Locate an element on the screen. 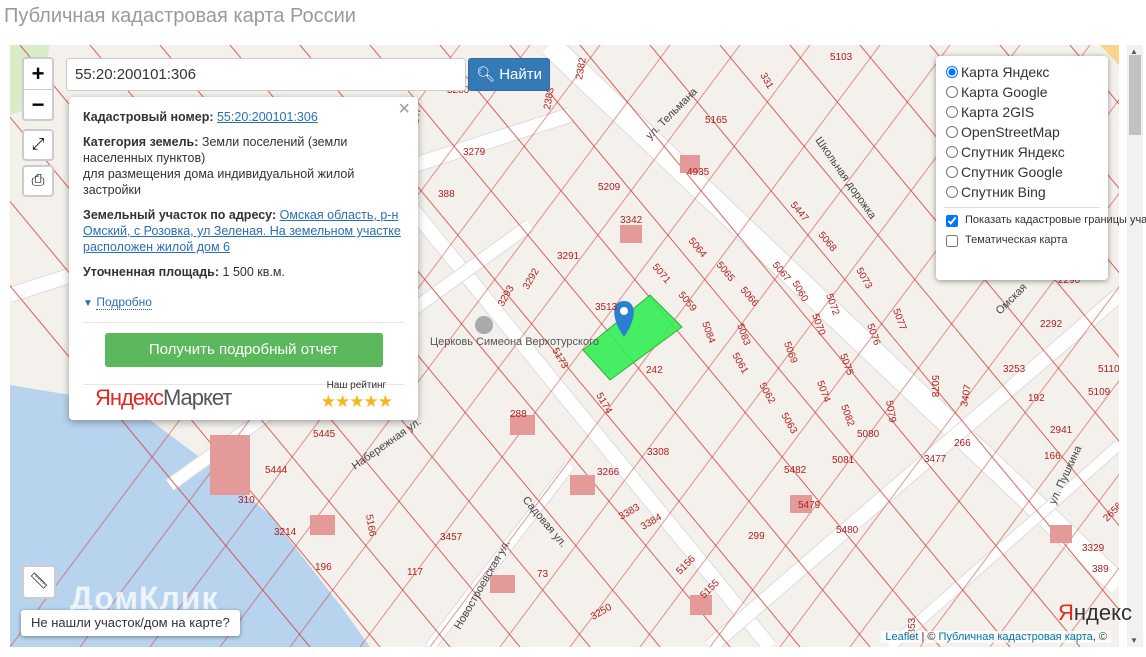 The image size is (1146, 657). more-link: Подробно is located at coordinates (124, 302).